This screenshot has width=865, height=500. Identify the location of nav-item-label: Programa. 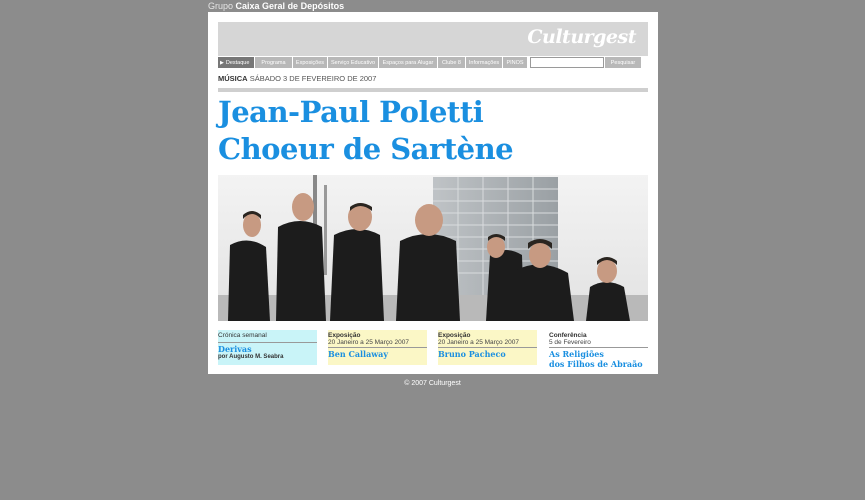
(273, 62).